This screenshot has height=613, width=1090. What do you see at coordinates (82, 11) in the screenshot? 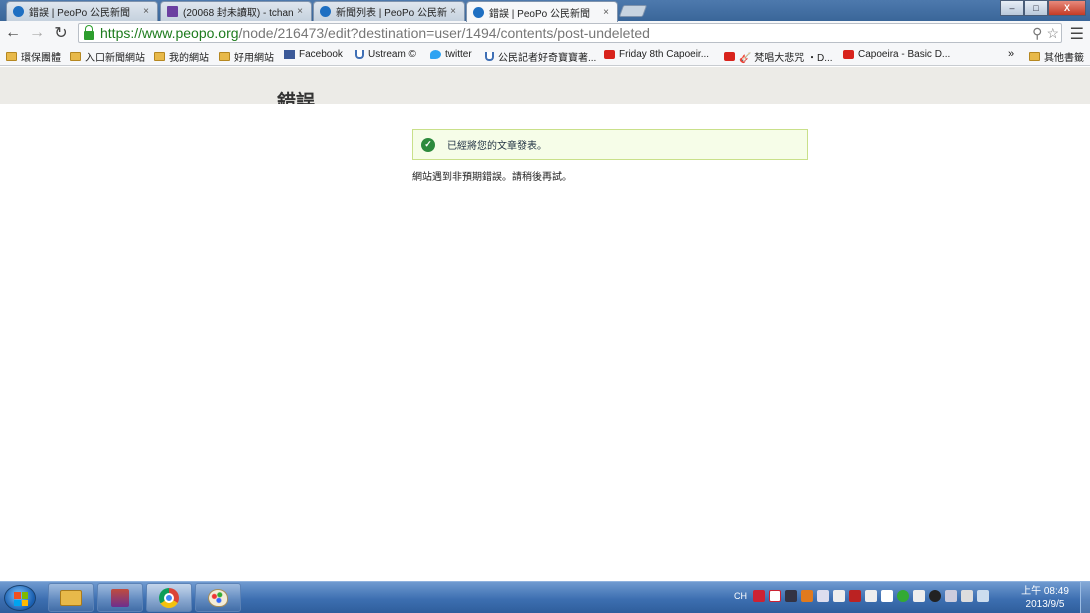
I see `tab-error-page-1: 錯誤 | PeoPo 公民新聞 ×` at bounding box center [82, 11].